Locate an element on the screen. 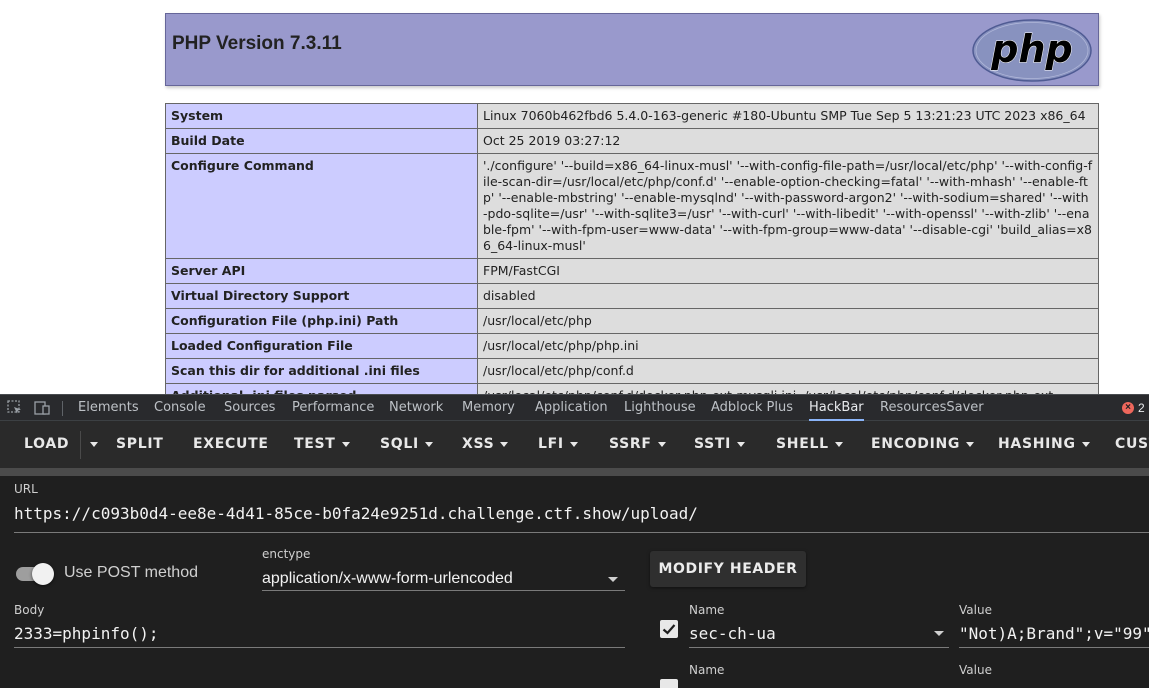 This screenshot has width=1149, height=688. tab-resourcessaver: ResourcesSaver is located at coordinates (932, 408).